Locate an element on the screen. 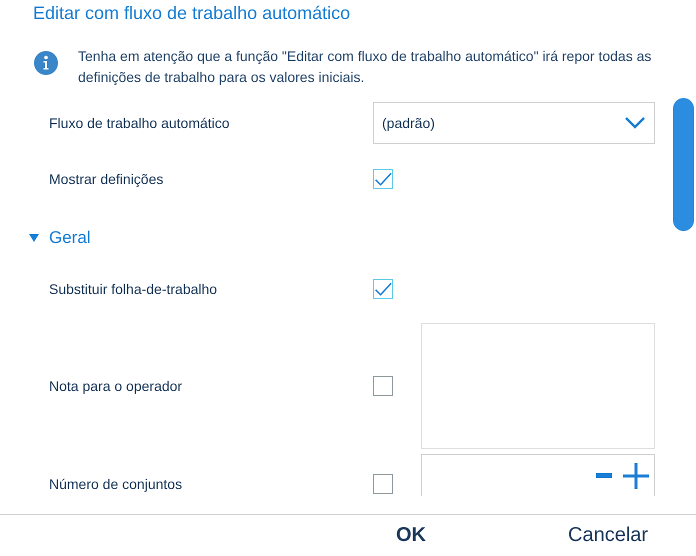 The image size is (696, 556). workflow-dropdown: (padrão) is located at coordinates (514, 123).